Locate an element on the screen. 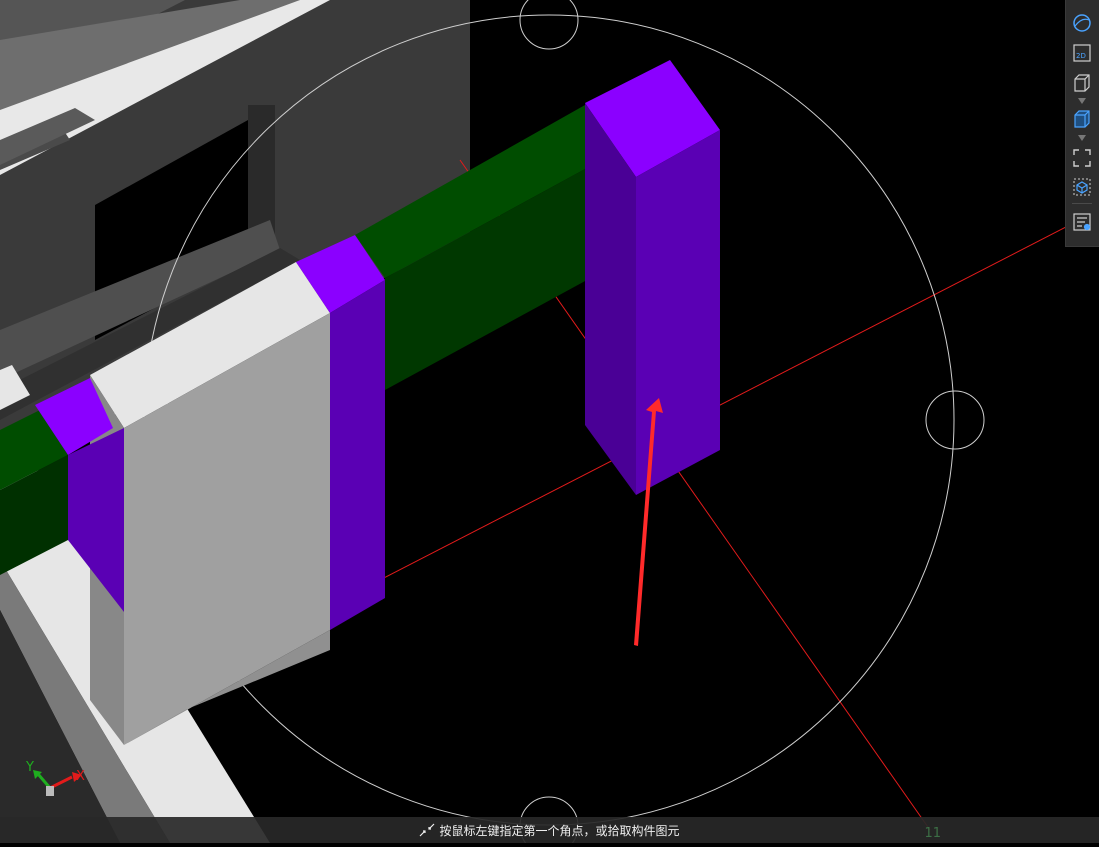 This screenshot has width=1099, height=847. axis-y-label: Y is located at coordinates (29, 767).